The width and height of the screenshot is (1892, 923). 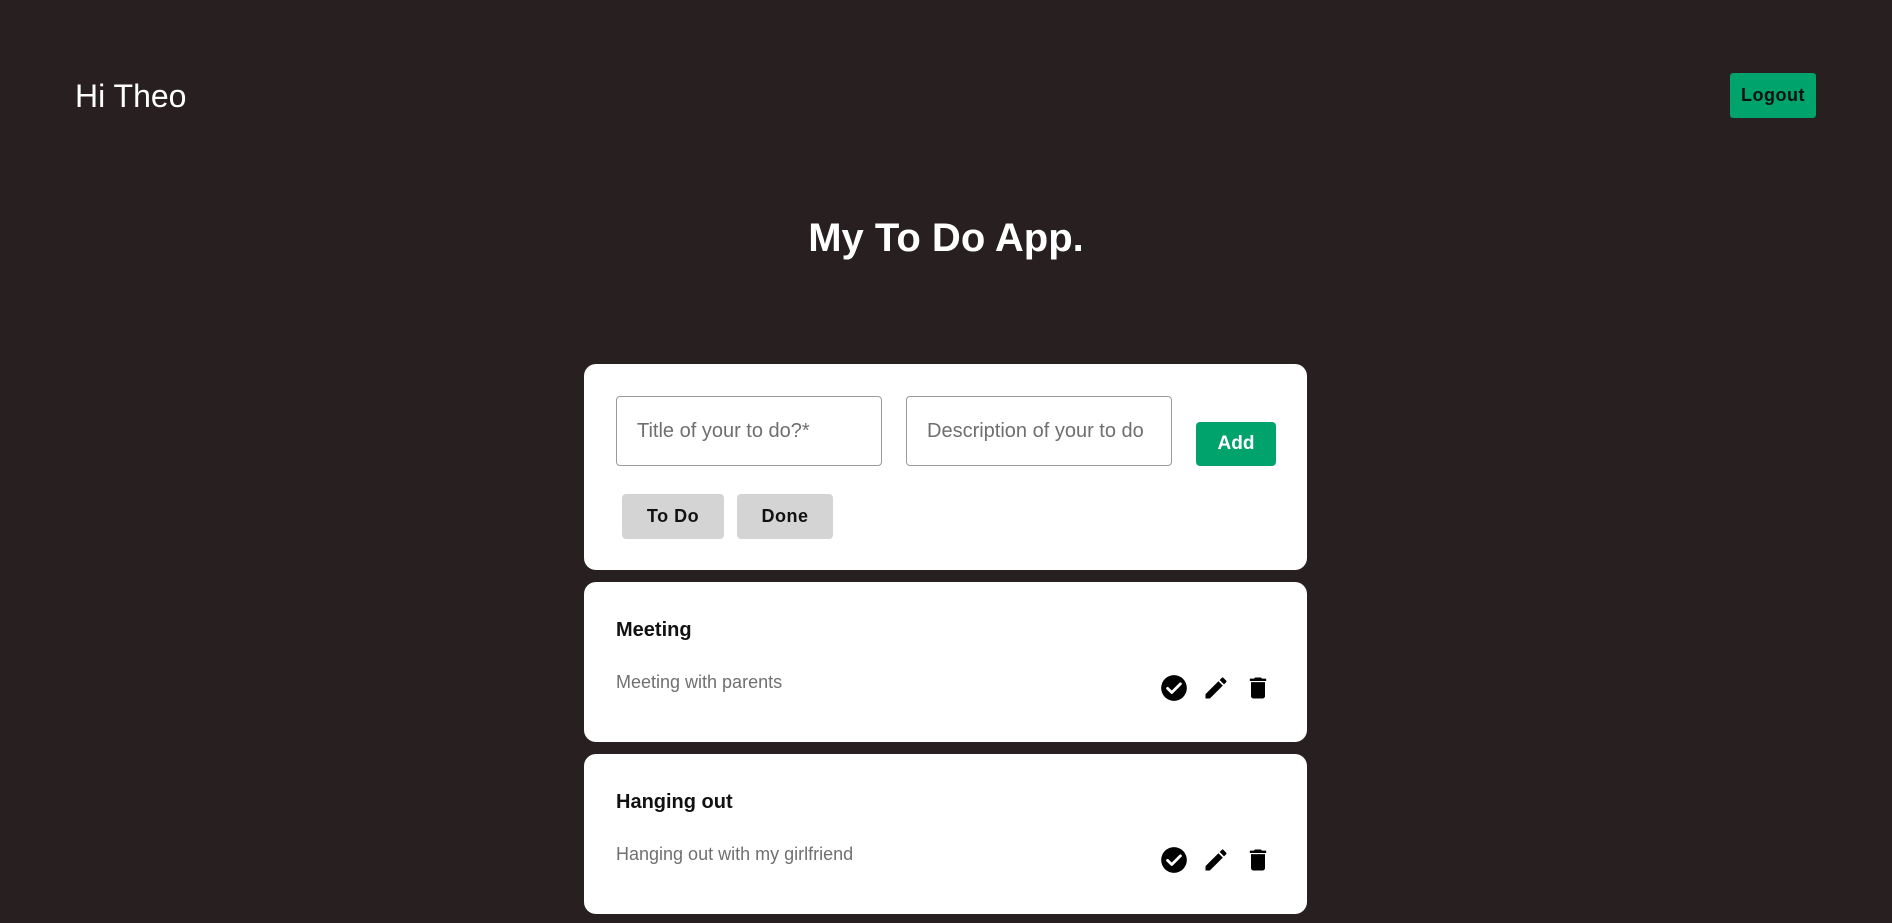 I want to click on todo-title: Meeting, so click(x=654, y=630).